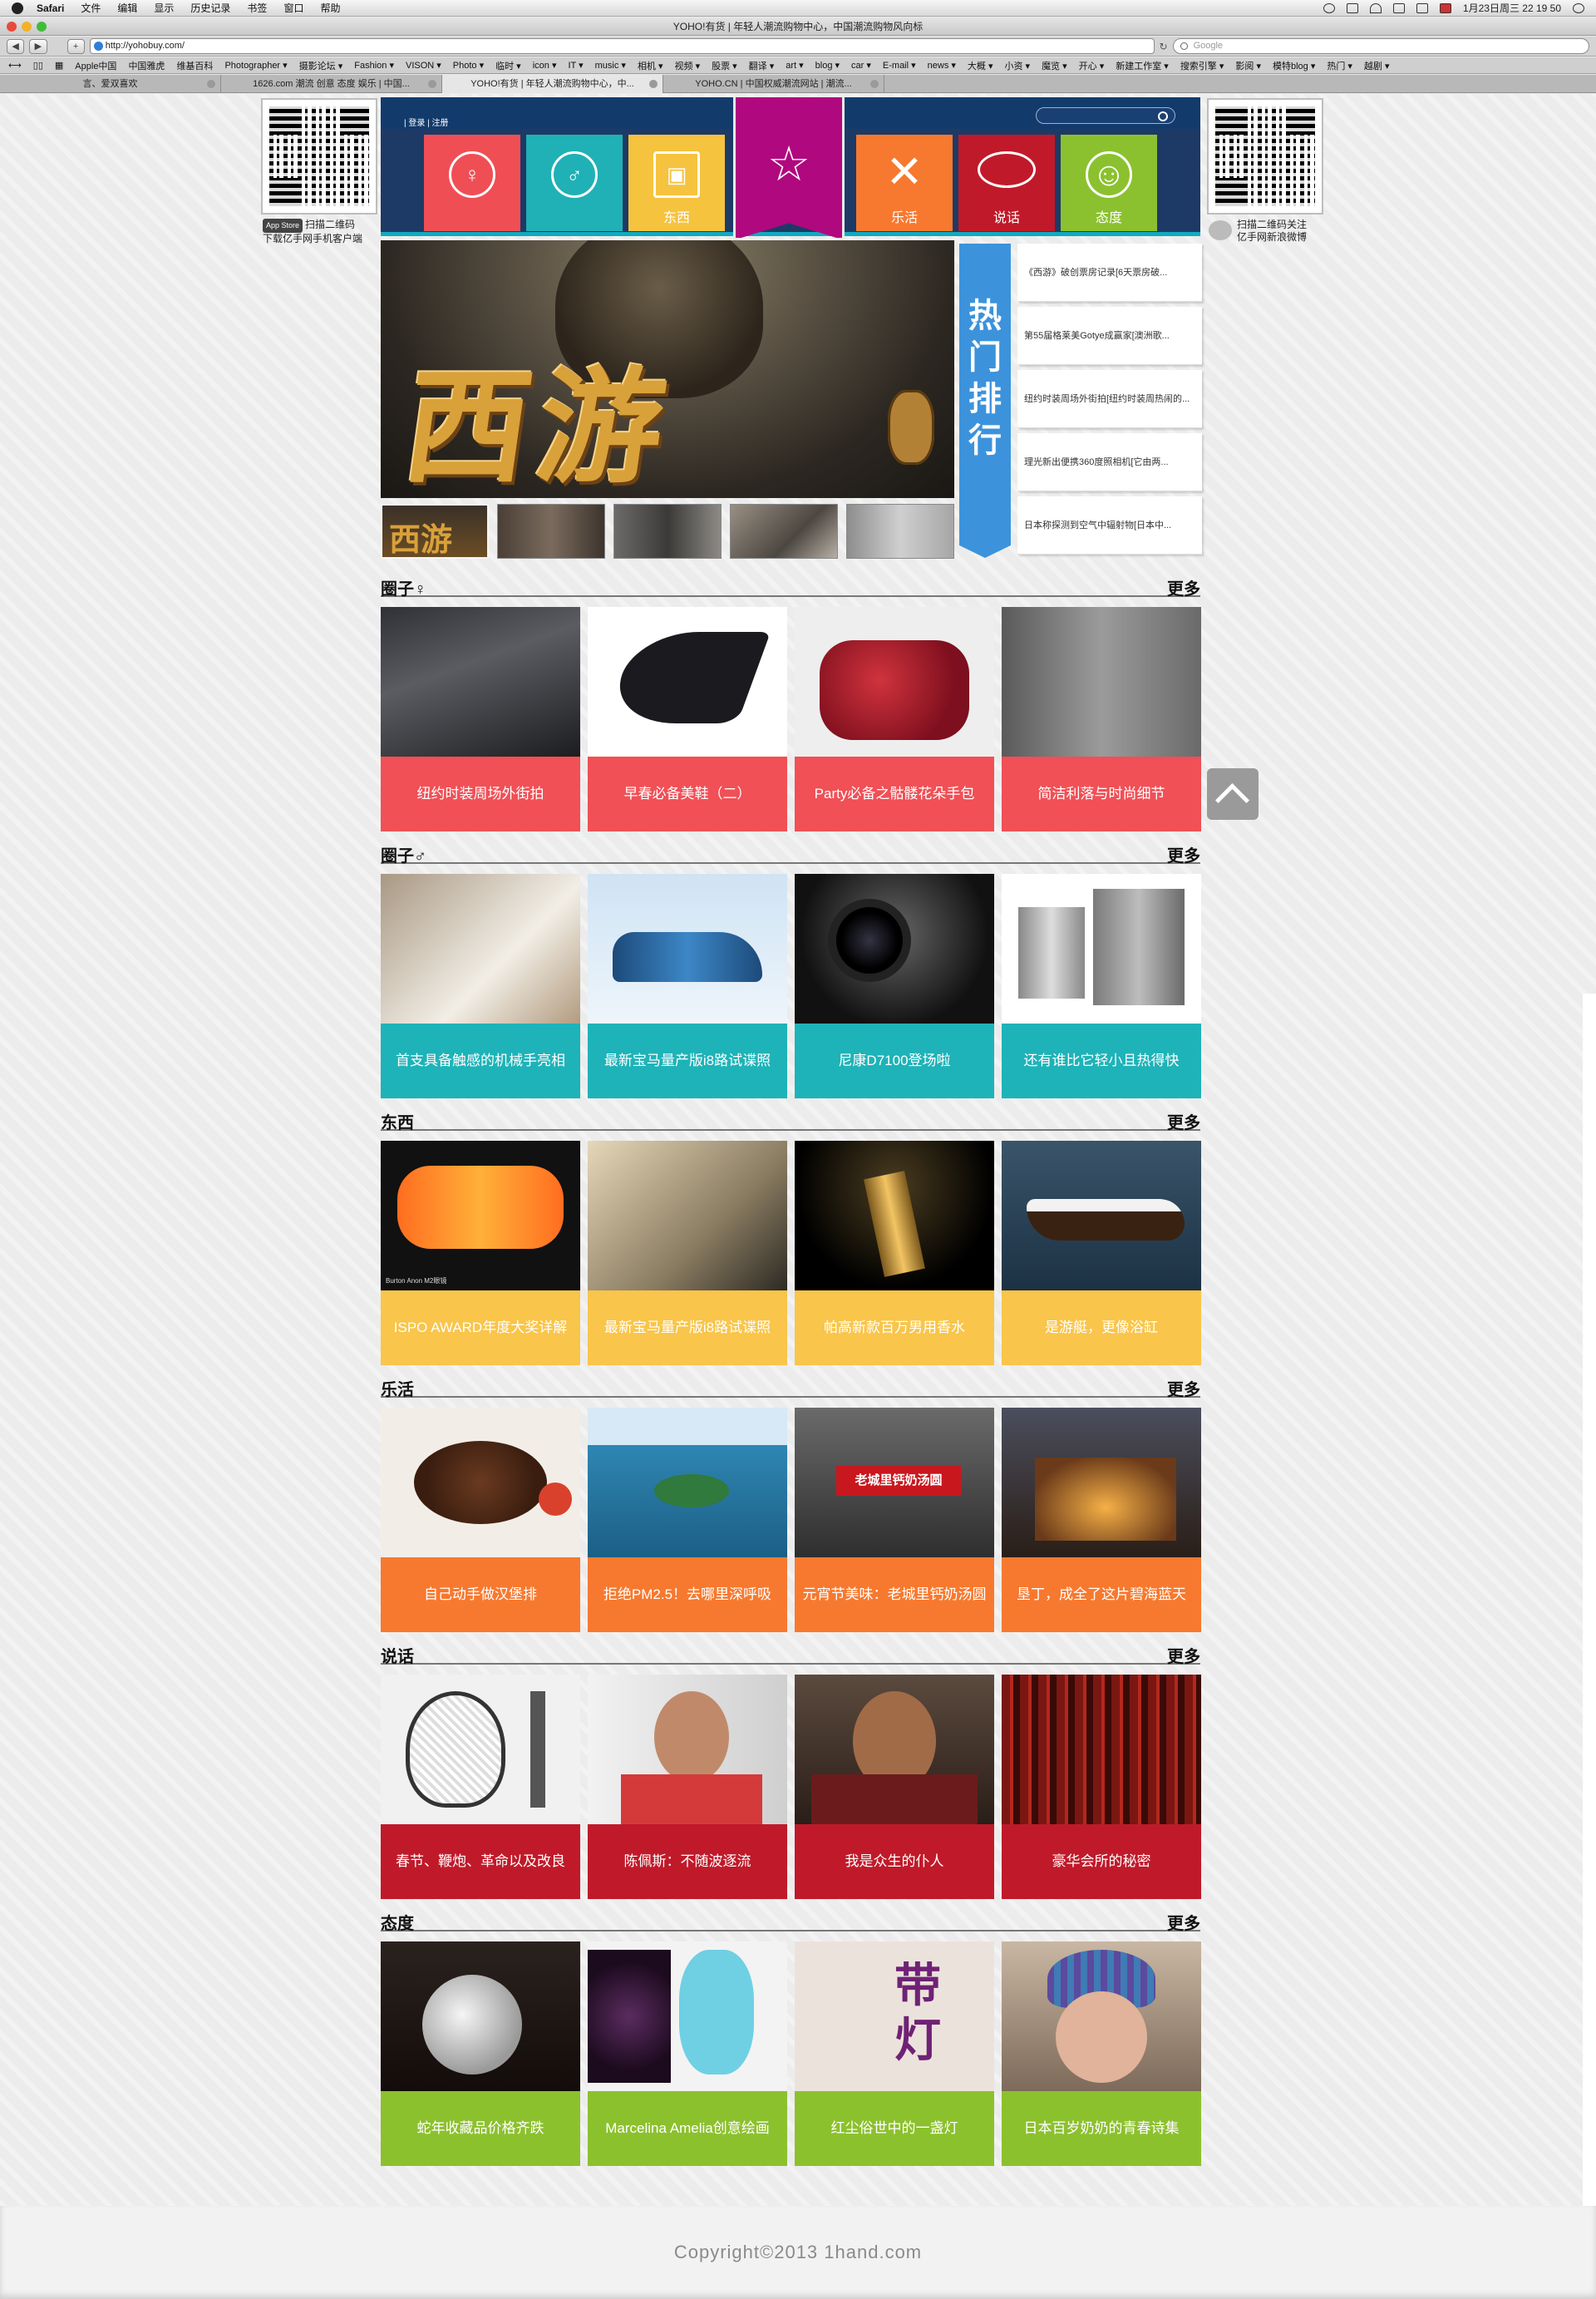 This screenshot has height=2299, width=1596. Describe the element at coordinates (440, 124) in the screenshot. I see `register-link: 注册` at that location.